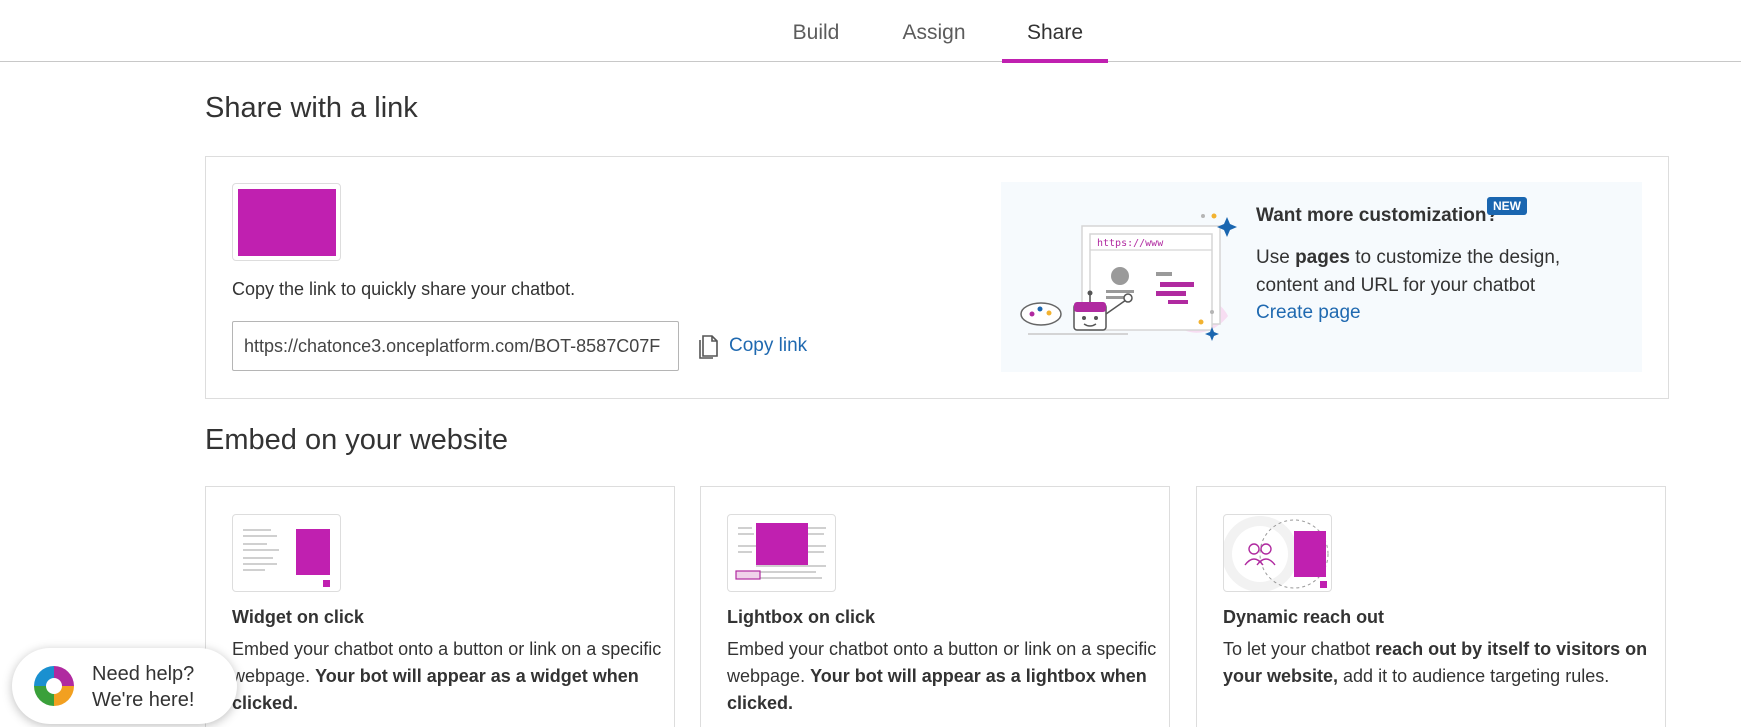 This screenshot has width=1741, height=727. I want to click on share-link-input, so click(455, 346).